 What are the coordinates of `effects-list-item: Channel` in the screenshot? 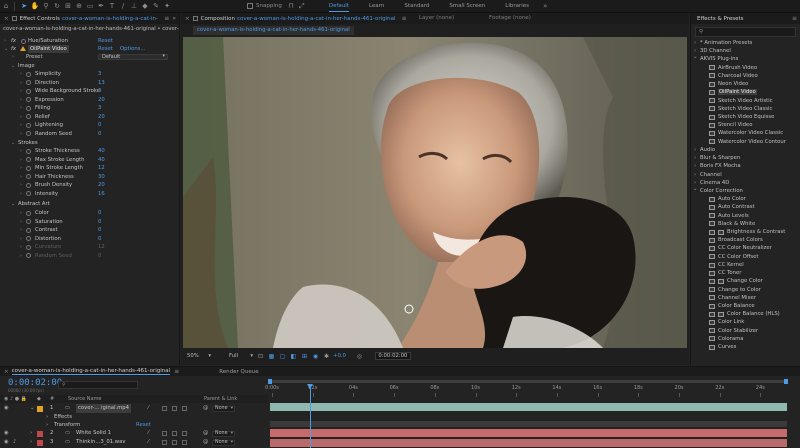 It's located at (745, 175).